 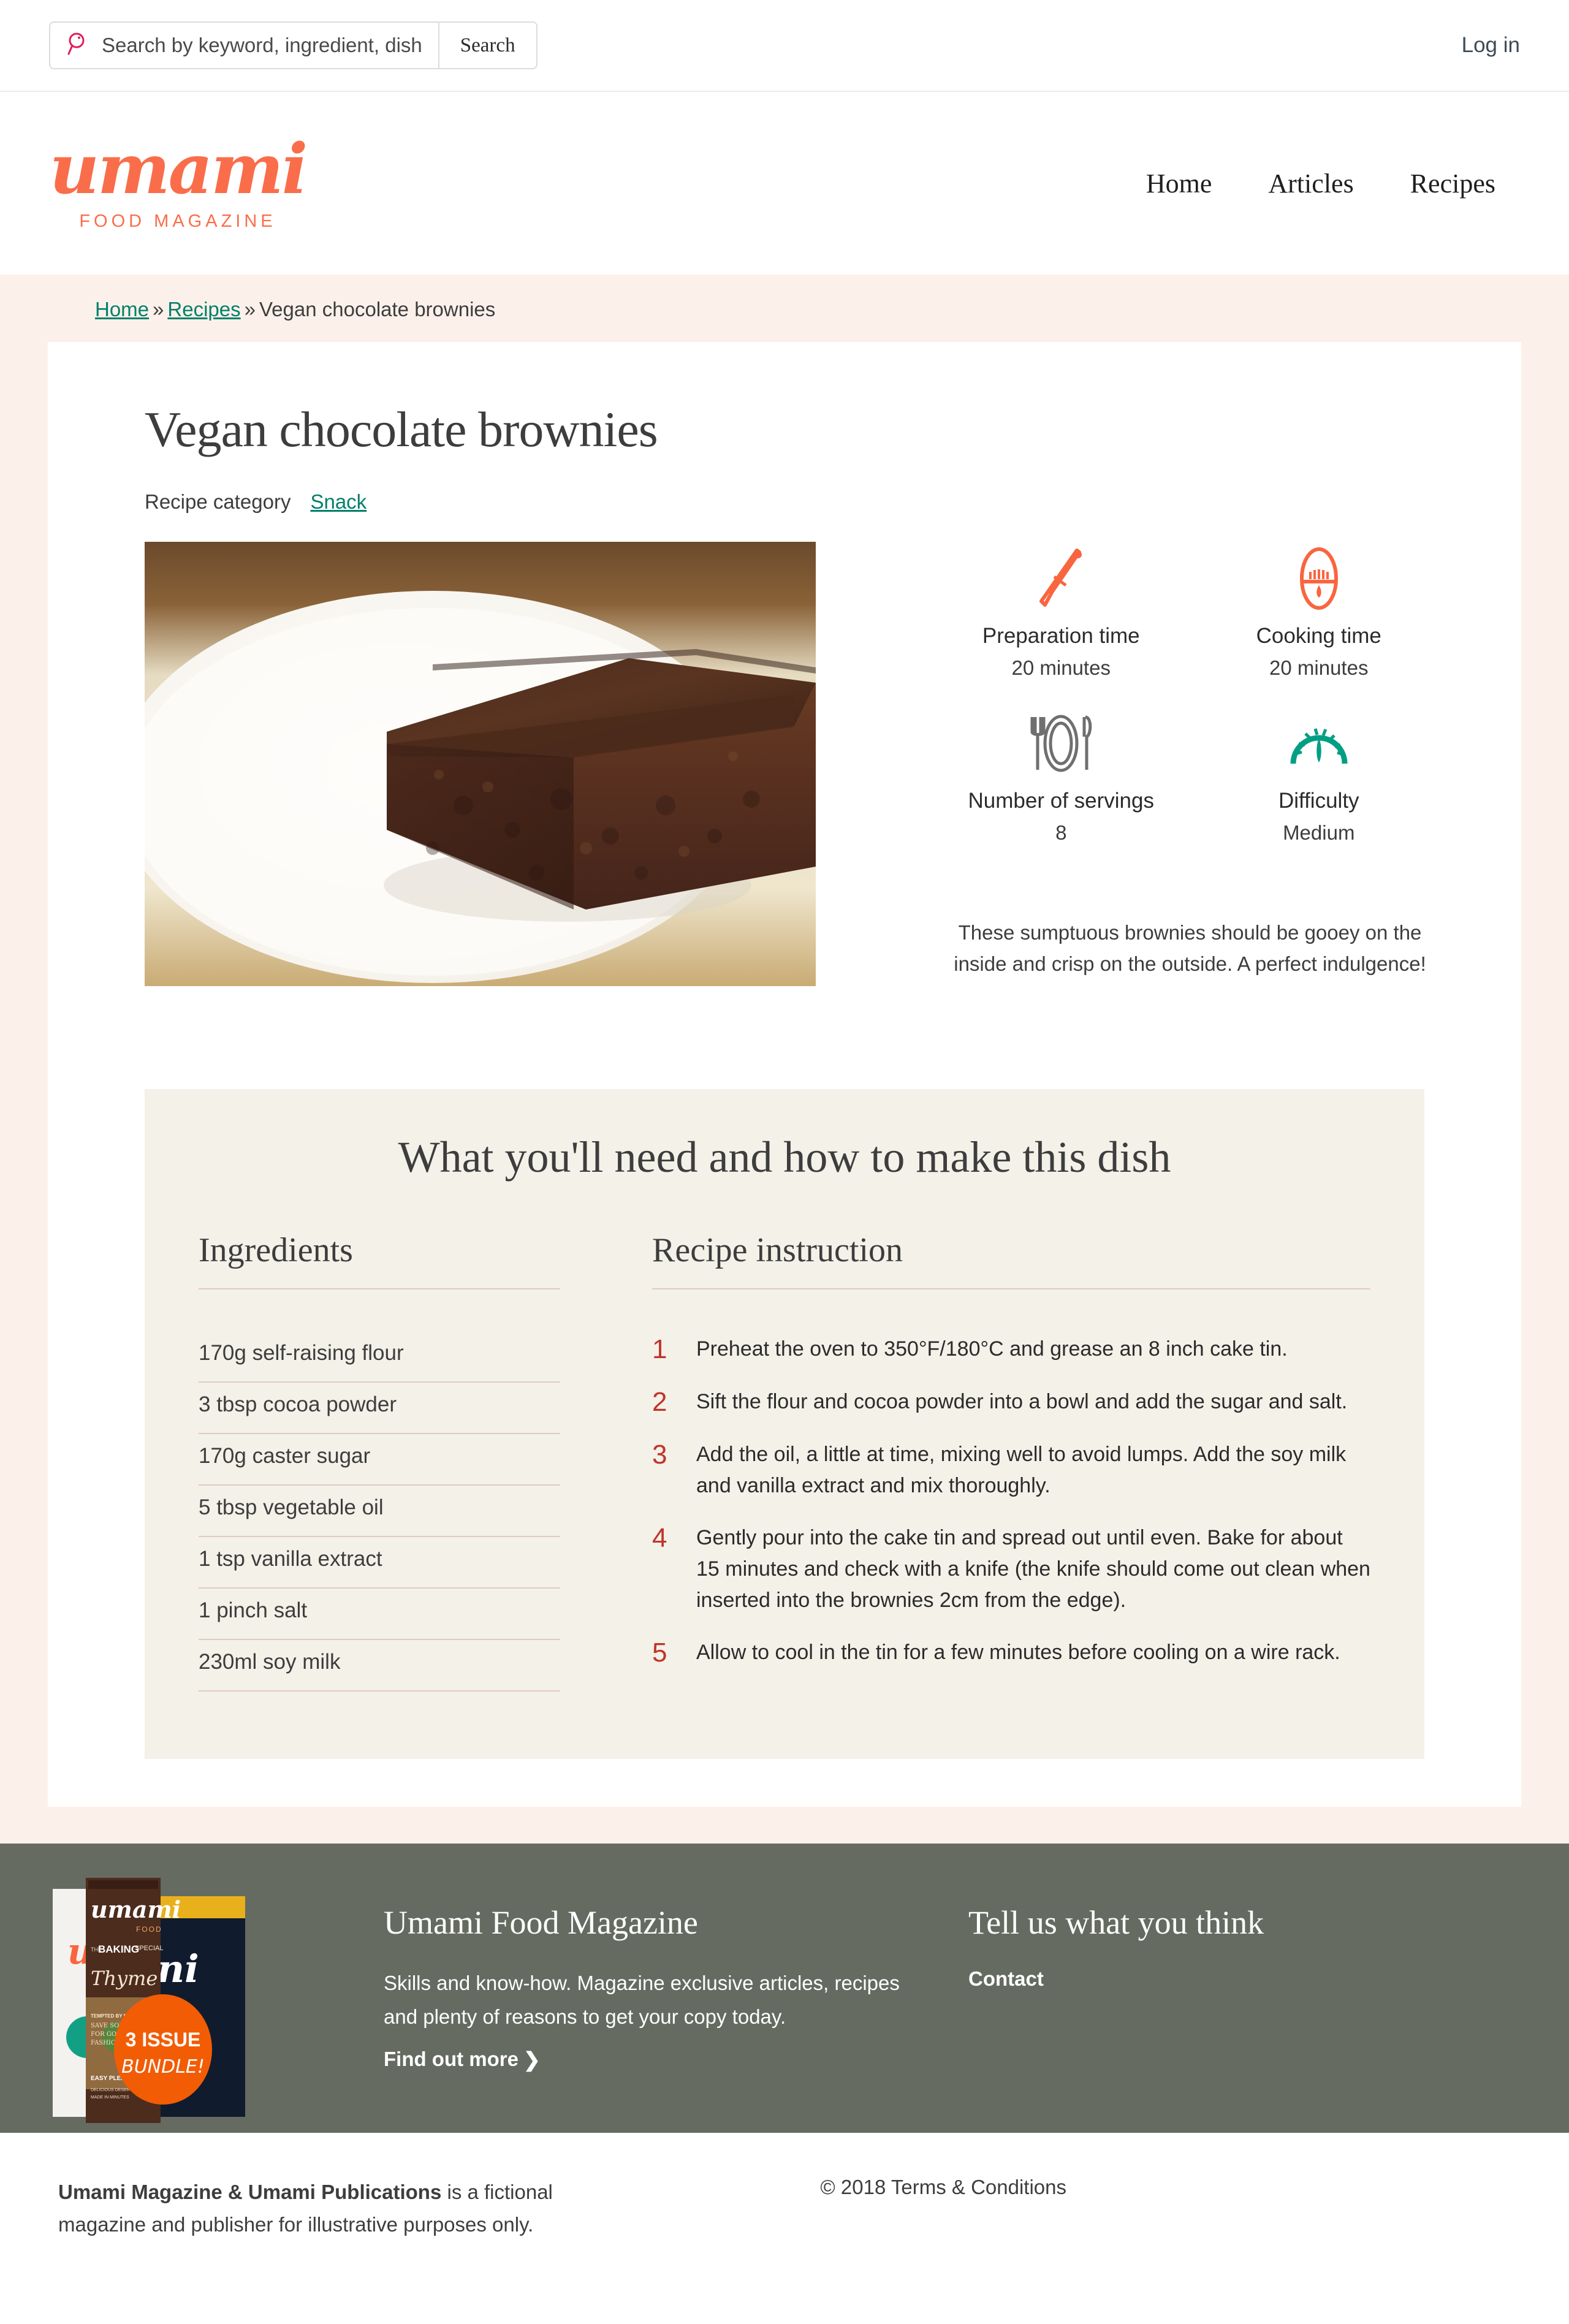 What do you see at coordinates (203, 310) in the screenshot?
I see `breadcrumb-recipes: Recipes` at bounding box center [203, 310].